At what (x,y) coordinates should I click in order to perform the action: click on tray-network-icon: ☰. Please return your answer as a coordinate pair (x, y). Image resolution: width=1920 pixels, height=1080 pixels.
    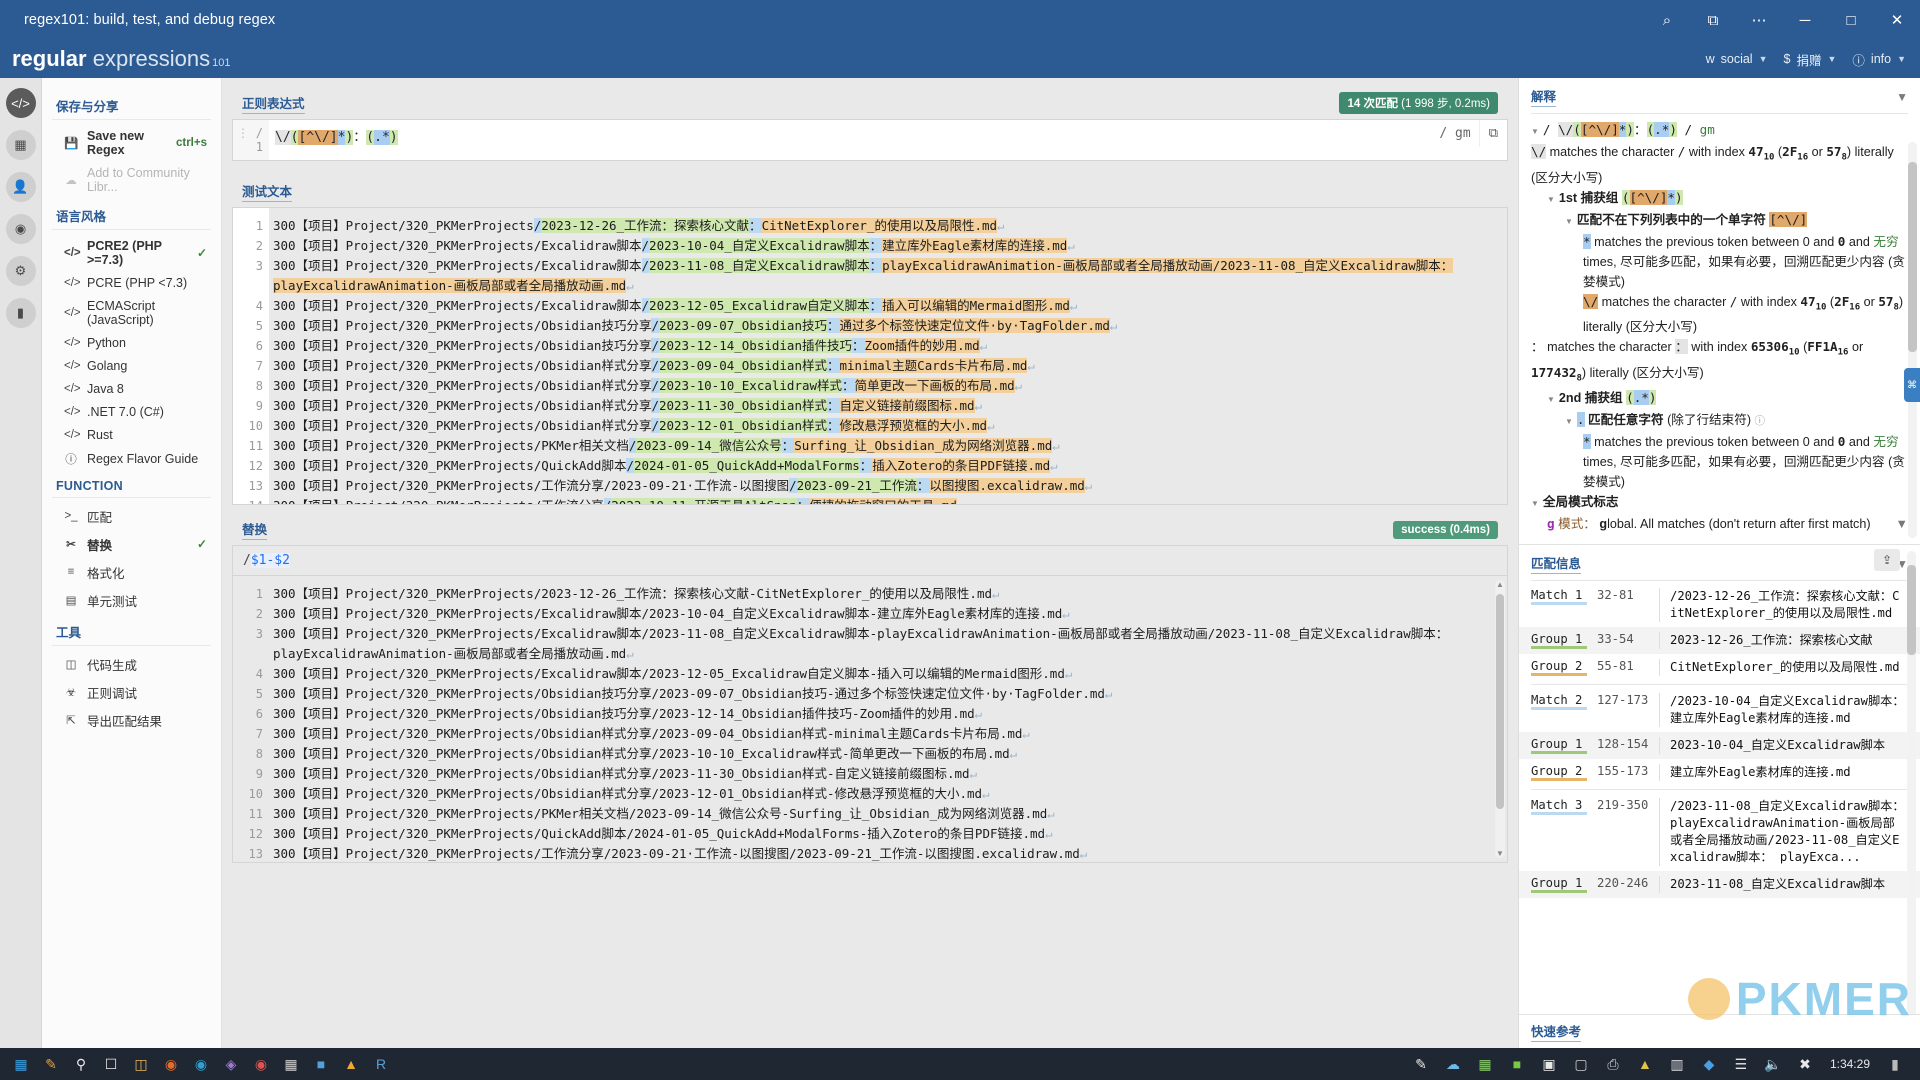
    Looking at the image, I should click on (1741, 1064).